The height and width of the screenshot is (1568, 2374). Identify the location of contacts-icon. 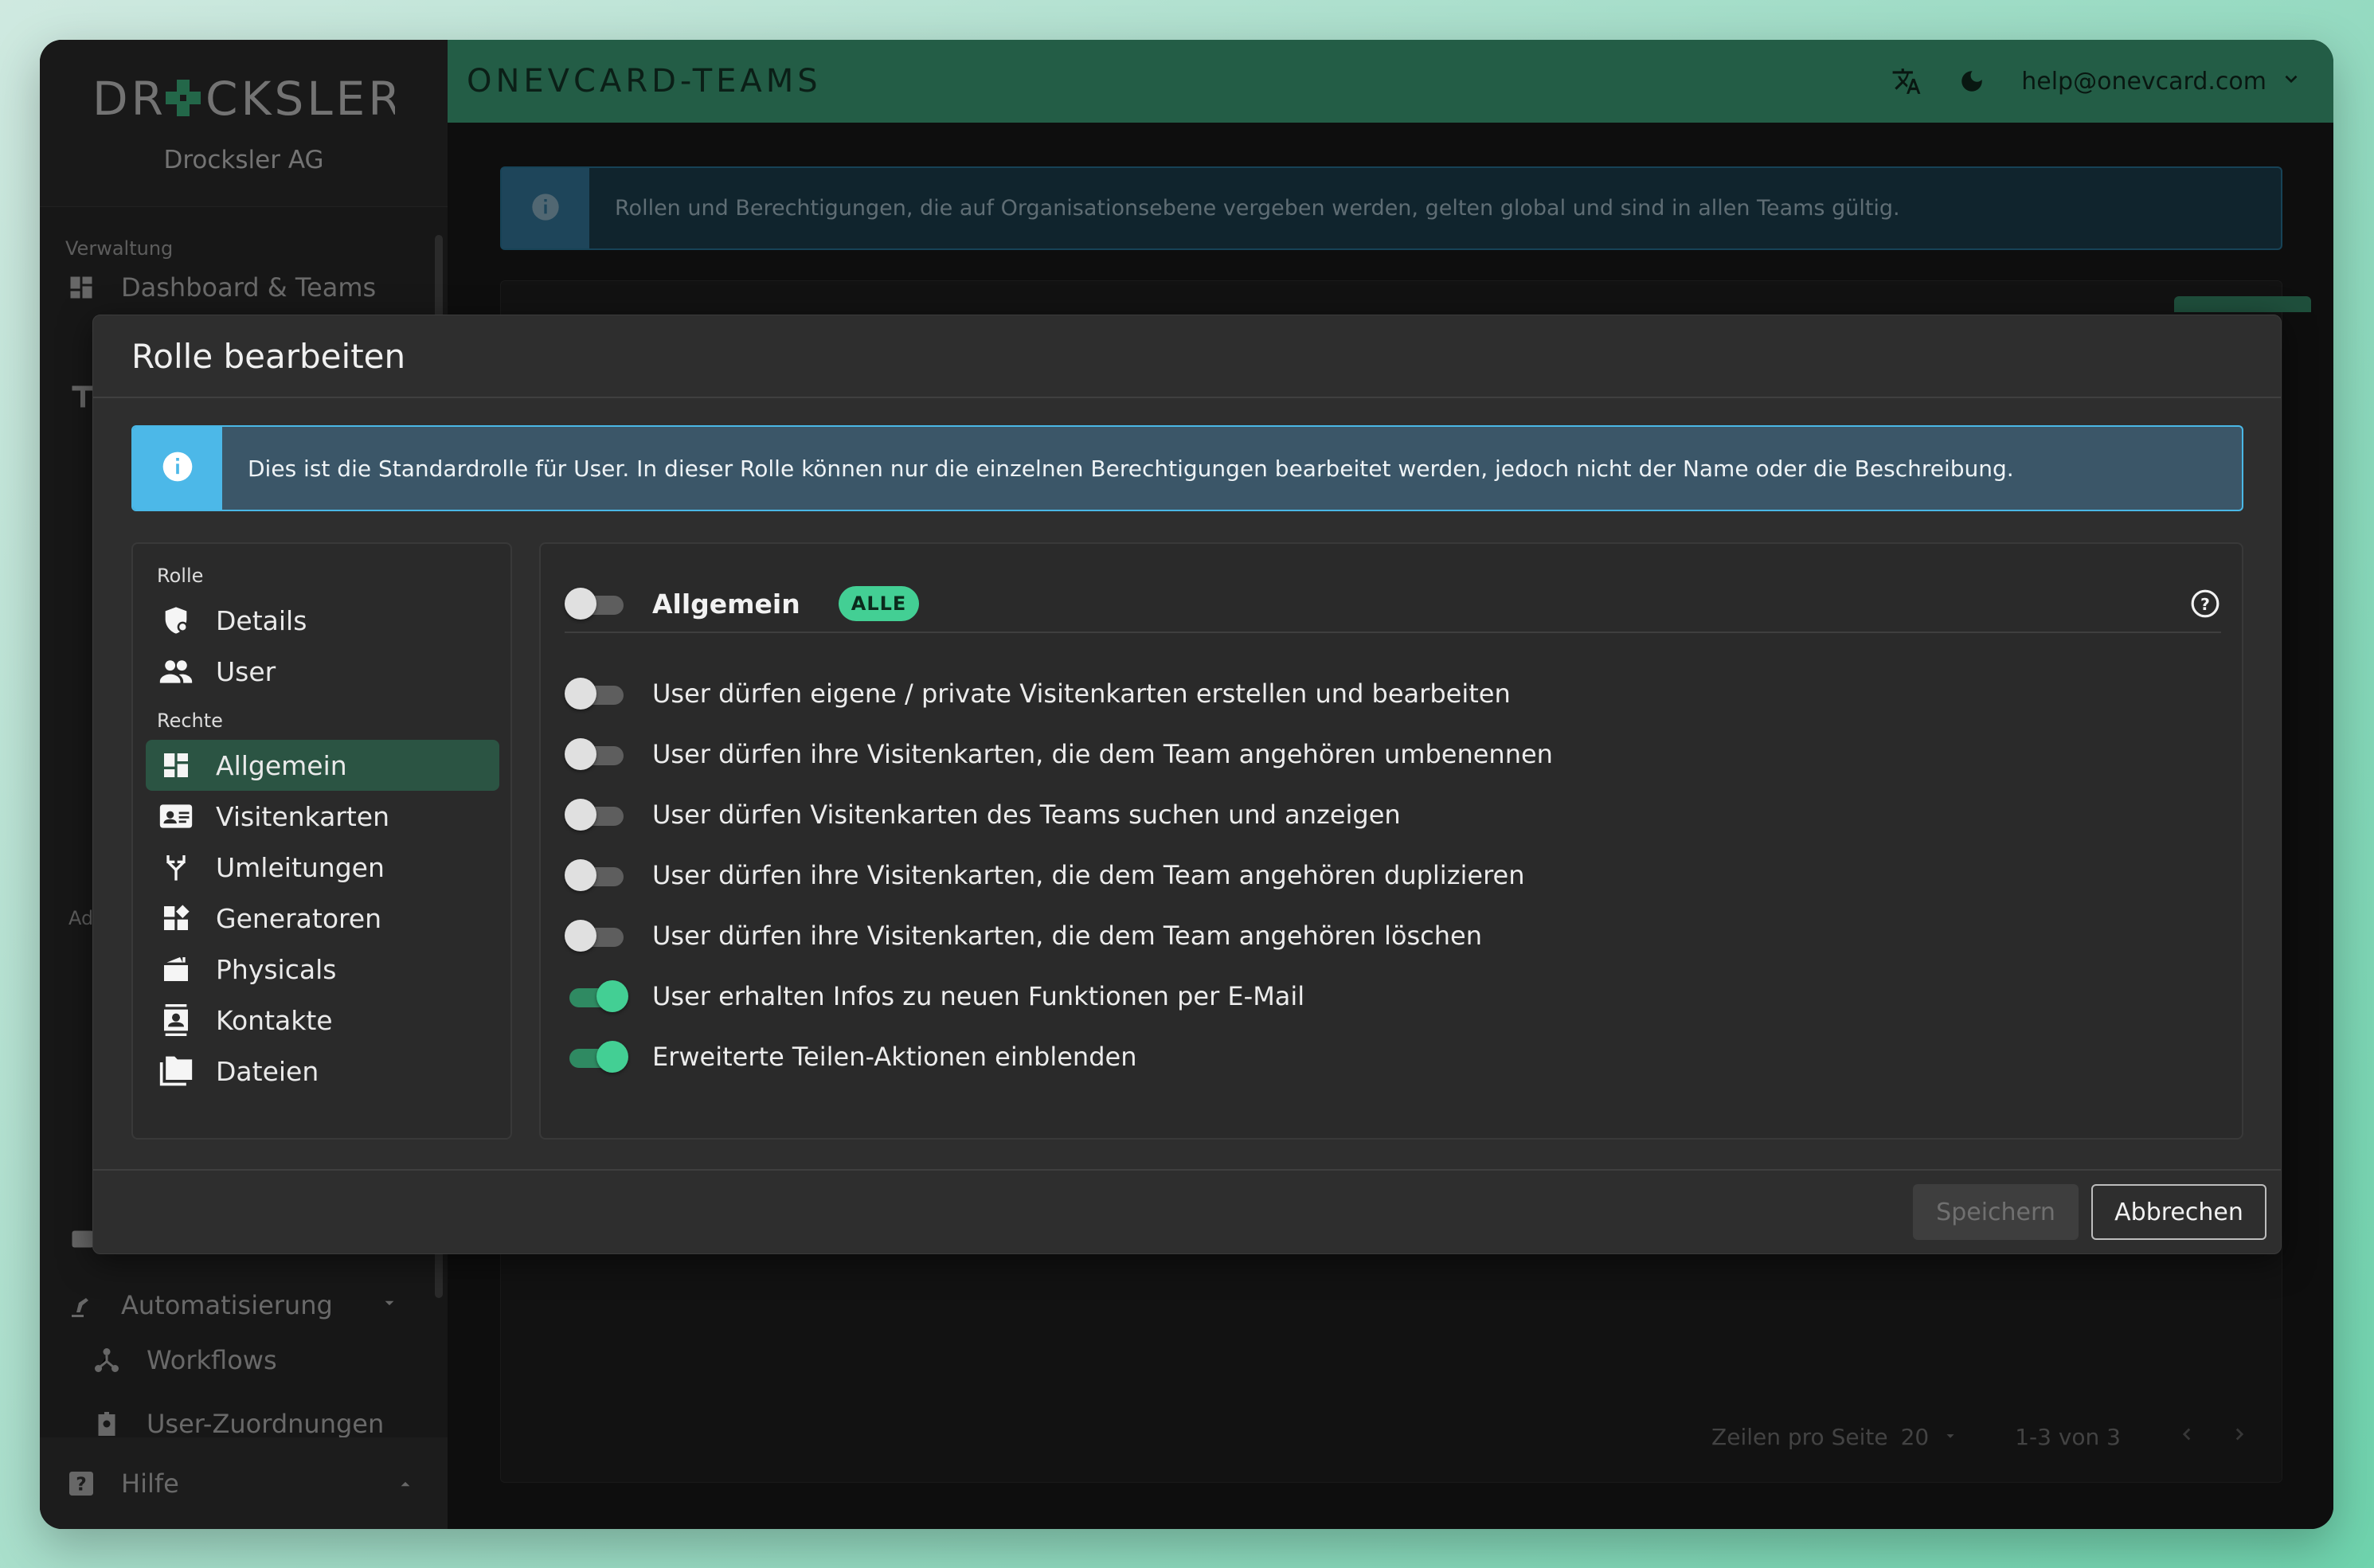
(176, 1020).